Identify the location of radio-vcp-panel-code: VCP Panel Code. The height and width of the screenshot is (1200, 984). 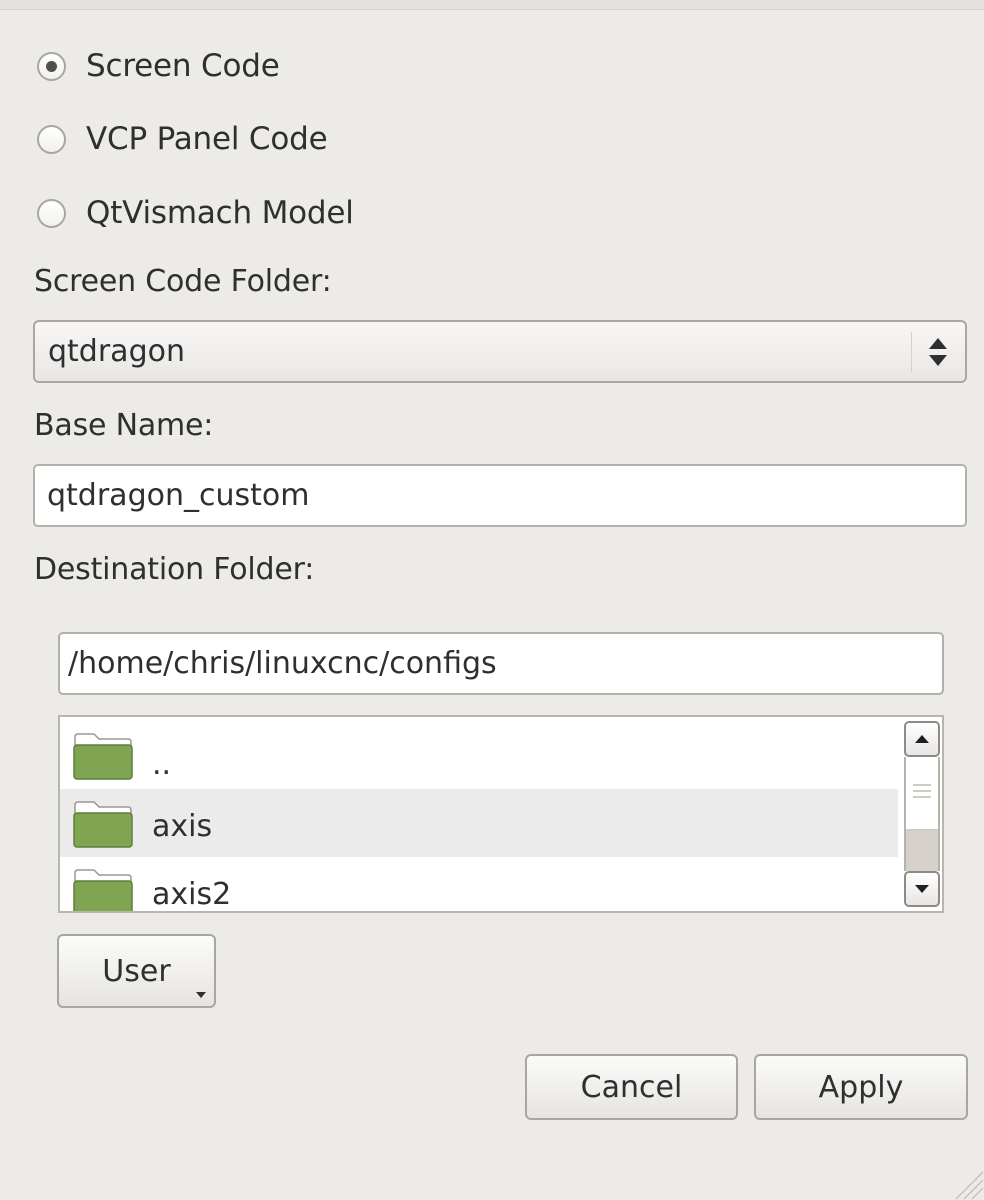
(182, 139).